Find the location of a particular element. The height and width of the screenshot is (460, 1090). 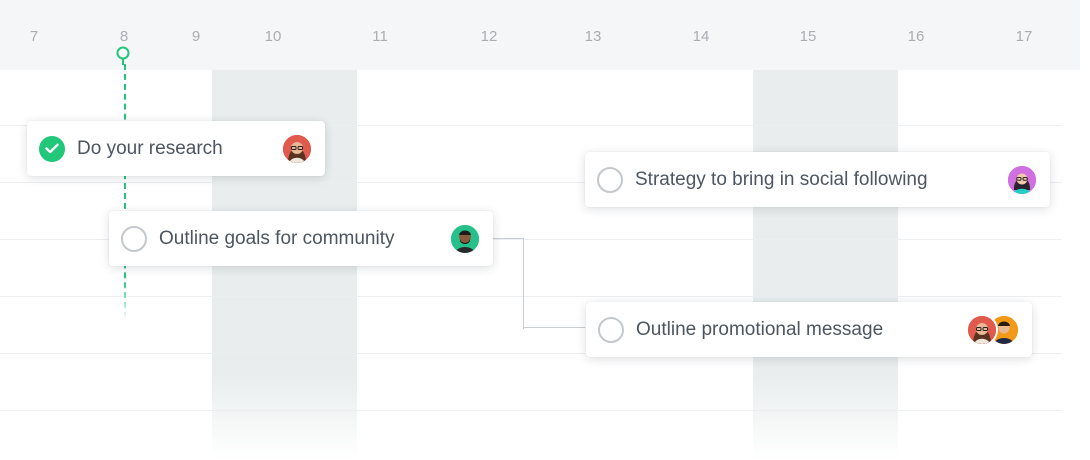

assignee-avatar-group is located at coordinates (993, 329).